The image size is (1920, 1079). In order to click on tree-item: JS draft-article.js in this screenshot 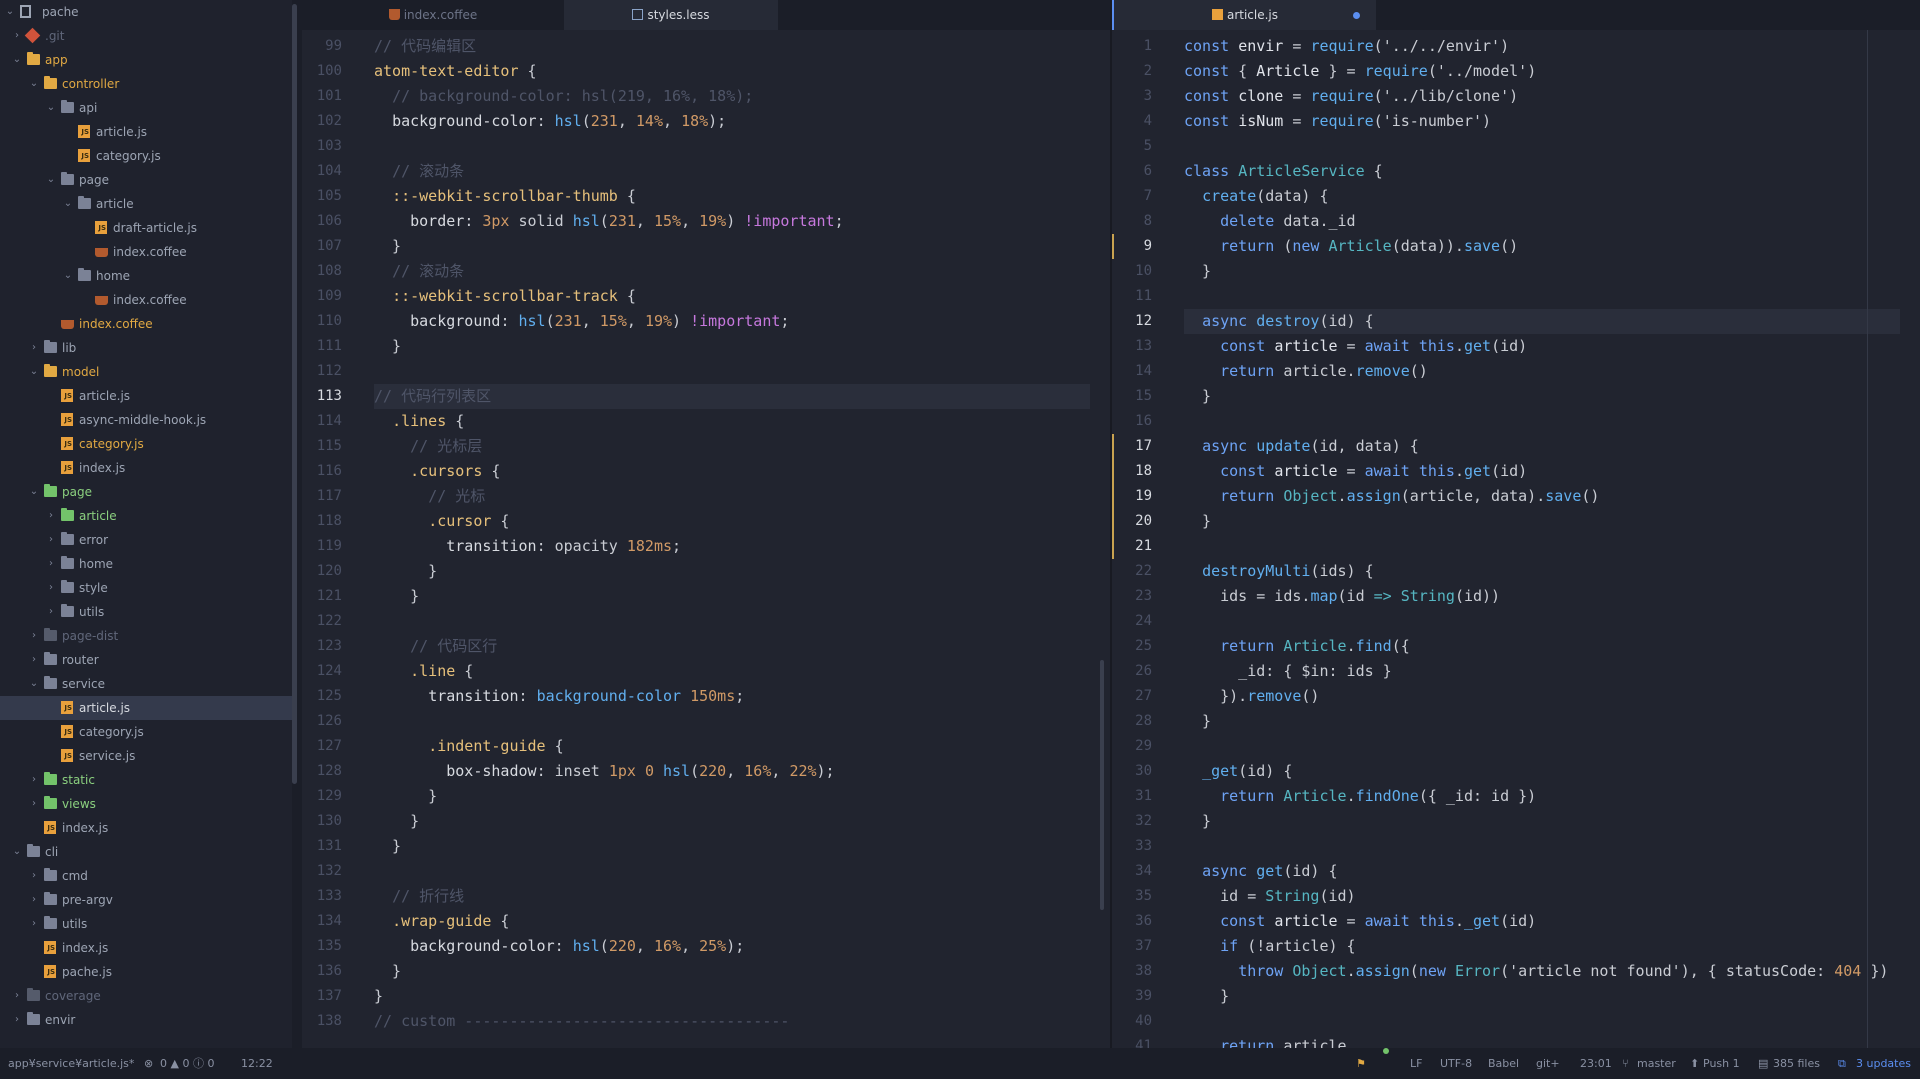, I will do `click(146, 228)`.